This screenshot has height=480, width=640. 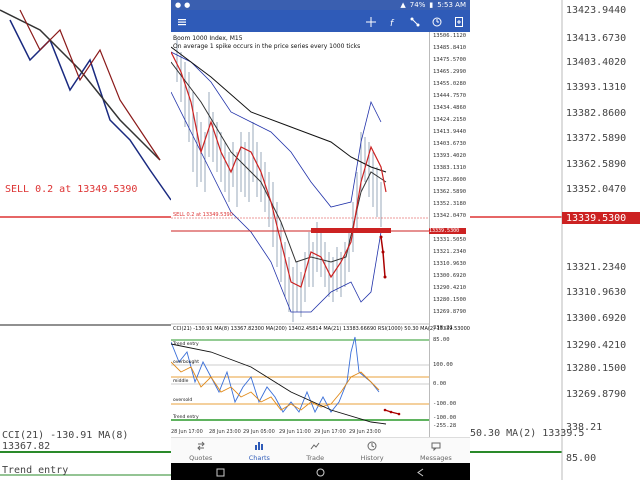 What do you see at coordinates (295, 432) in the screenshot?
I see `time-tick: 29 Jun 11:00` at bounding box center [295, 432].